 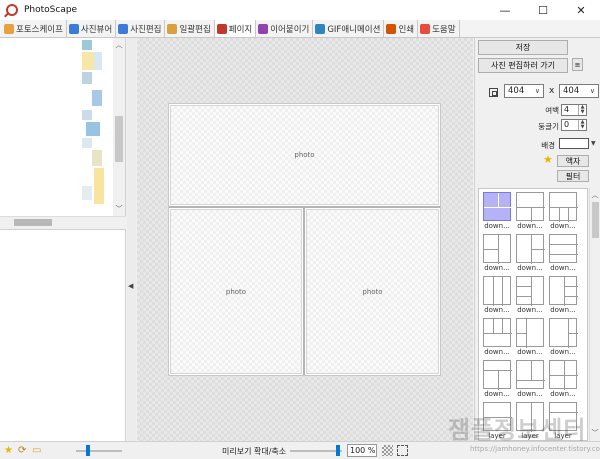 I want to click on minimize-button: —, so click(x=505, y=10).